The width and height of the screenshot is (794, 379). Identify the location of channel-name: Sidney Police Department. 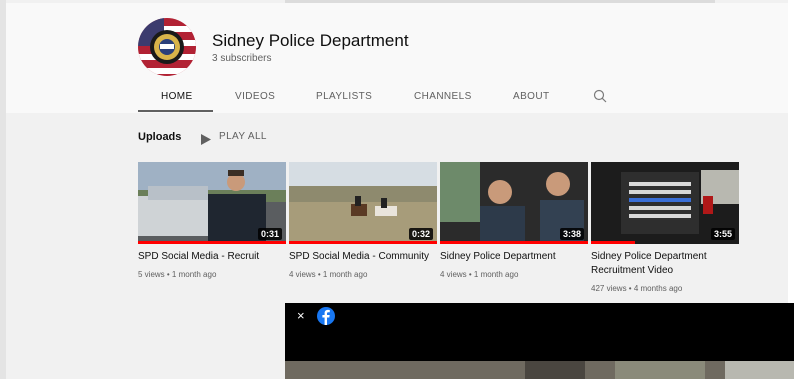
(310, 40).